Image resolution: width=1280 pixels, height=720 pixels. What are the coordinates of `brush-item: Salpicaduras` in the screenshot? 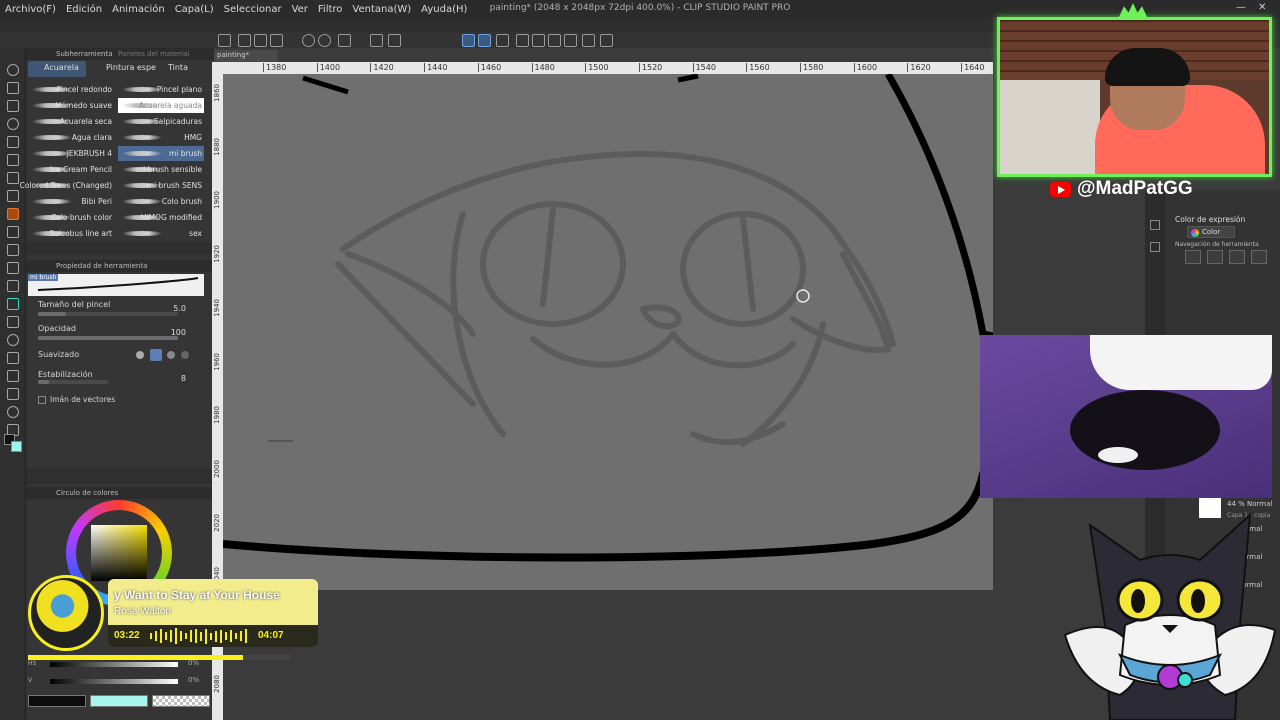 It's located at (161, 121).